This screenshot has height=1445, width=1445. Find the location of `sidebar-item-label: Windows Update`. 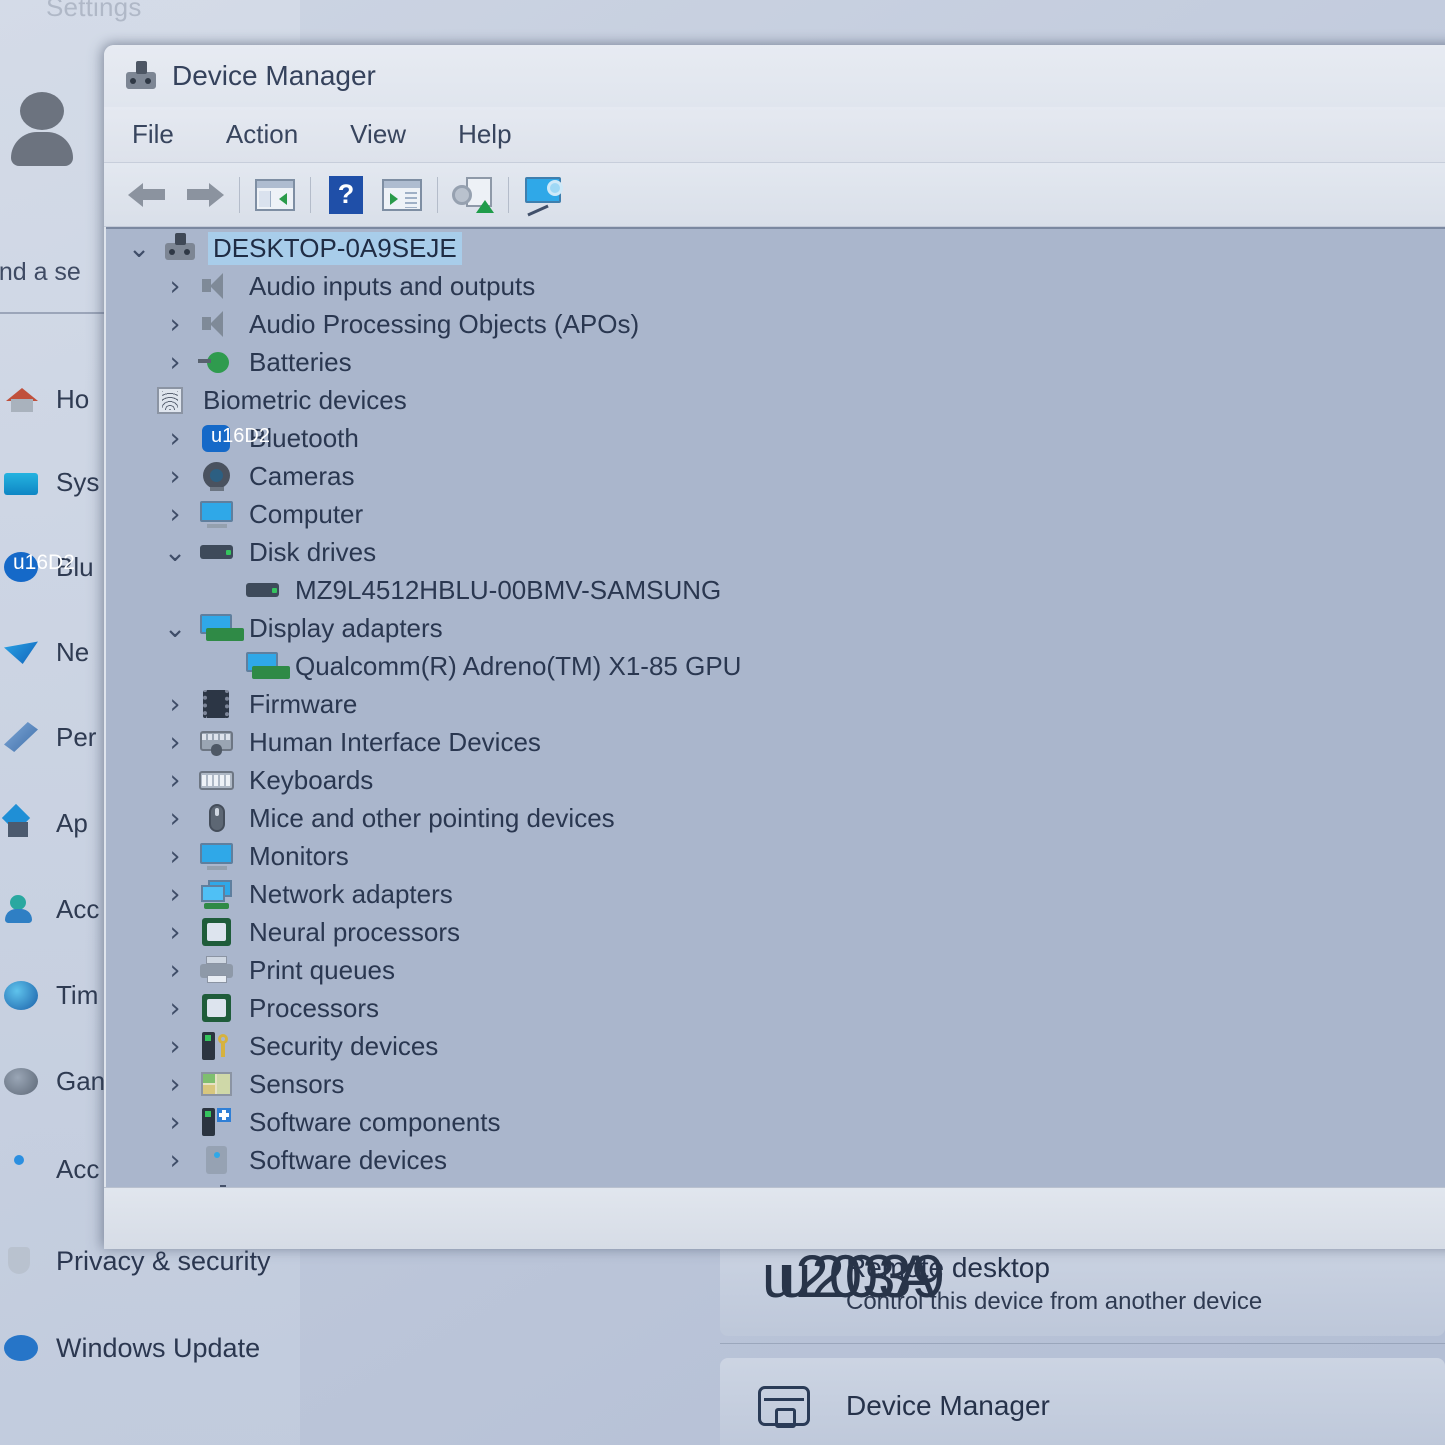

sidebar-item-label: Windows Update is located at coordinates (158, 1347).